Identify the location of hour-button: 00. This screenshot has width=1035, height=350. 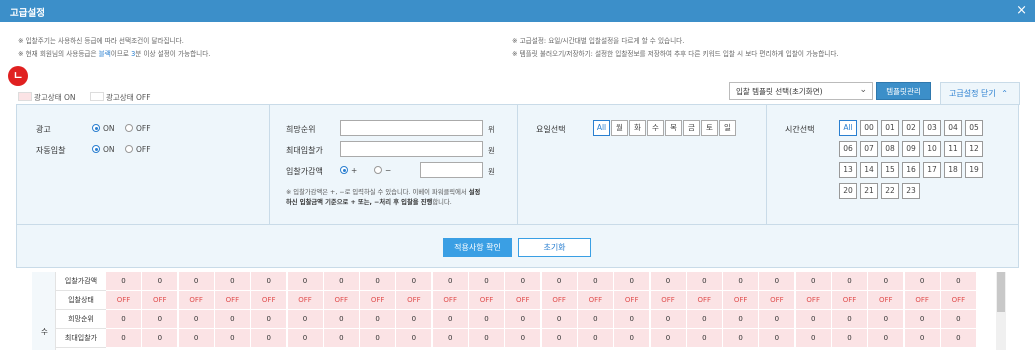
(869, 128).